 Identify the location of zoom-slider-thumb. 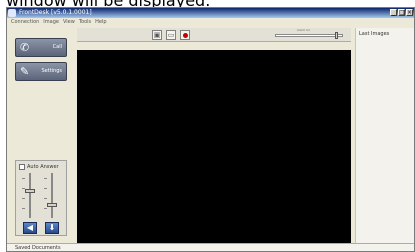
(336, 35).